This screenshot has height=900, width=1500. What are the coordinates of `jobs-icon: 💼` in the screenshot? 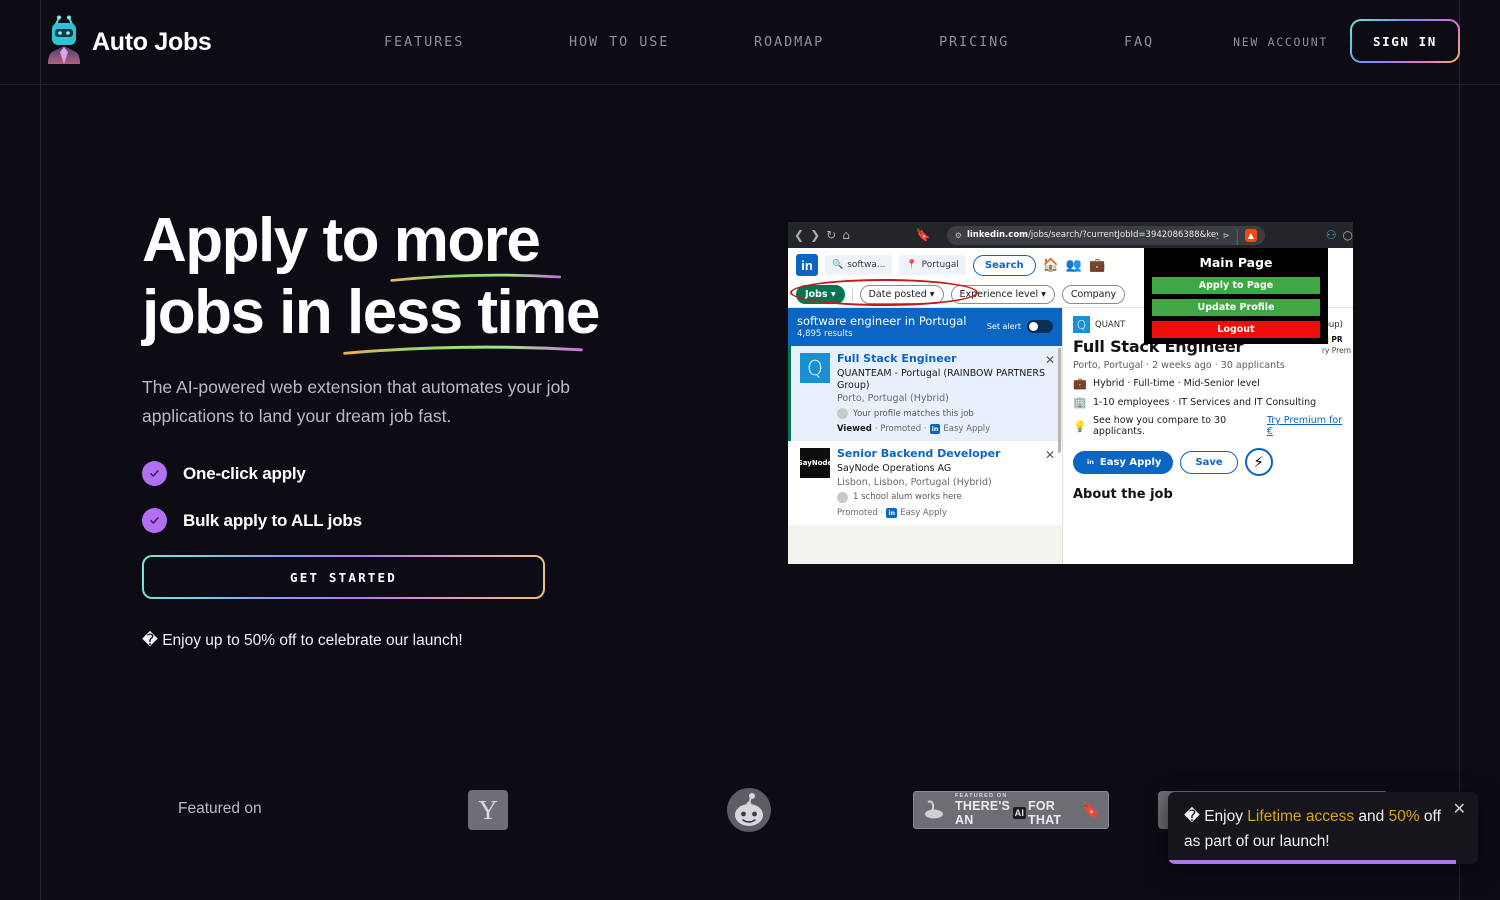 It's located at (1097, 265).